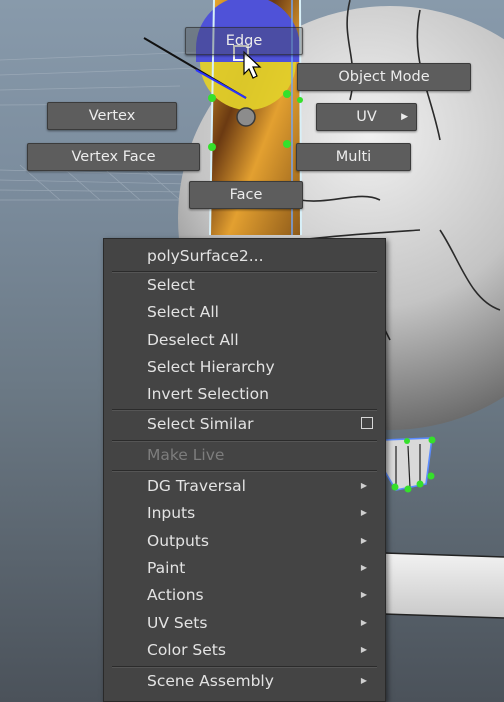 The image size is (504, 702). What do you see at coordinates (244, 312) in the screenshot?
I see `menu-item-select-all: Select All` at bounding box center [244, 312].